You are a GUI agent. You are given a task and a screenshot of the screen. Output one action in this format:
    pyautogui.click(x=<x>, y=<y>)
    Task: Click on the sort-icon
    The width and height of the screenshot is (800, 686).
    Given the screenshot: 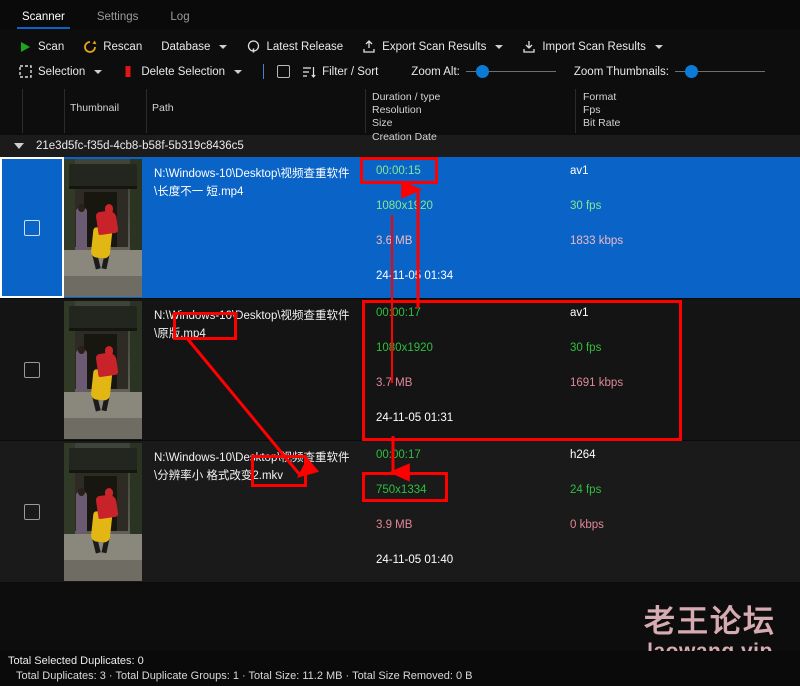 What is the action you would take?
    pyautogui.click(x=309, y=72)
    